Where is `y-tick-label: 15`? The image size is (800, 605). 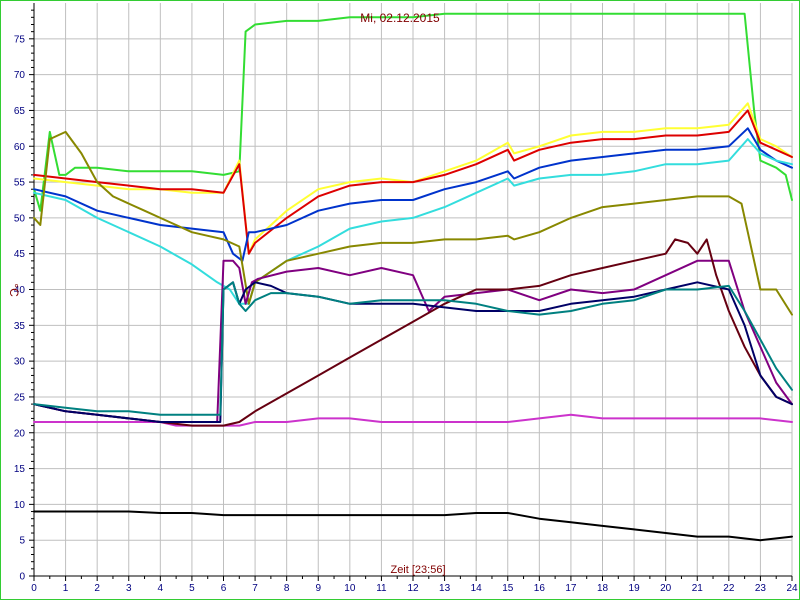
y-tick-label: 15 is located at coordinates (20, 469).